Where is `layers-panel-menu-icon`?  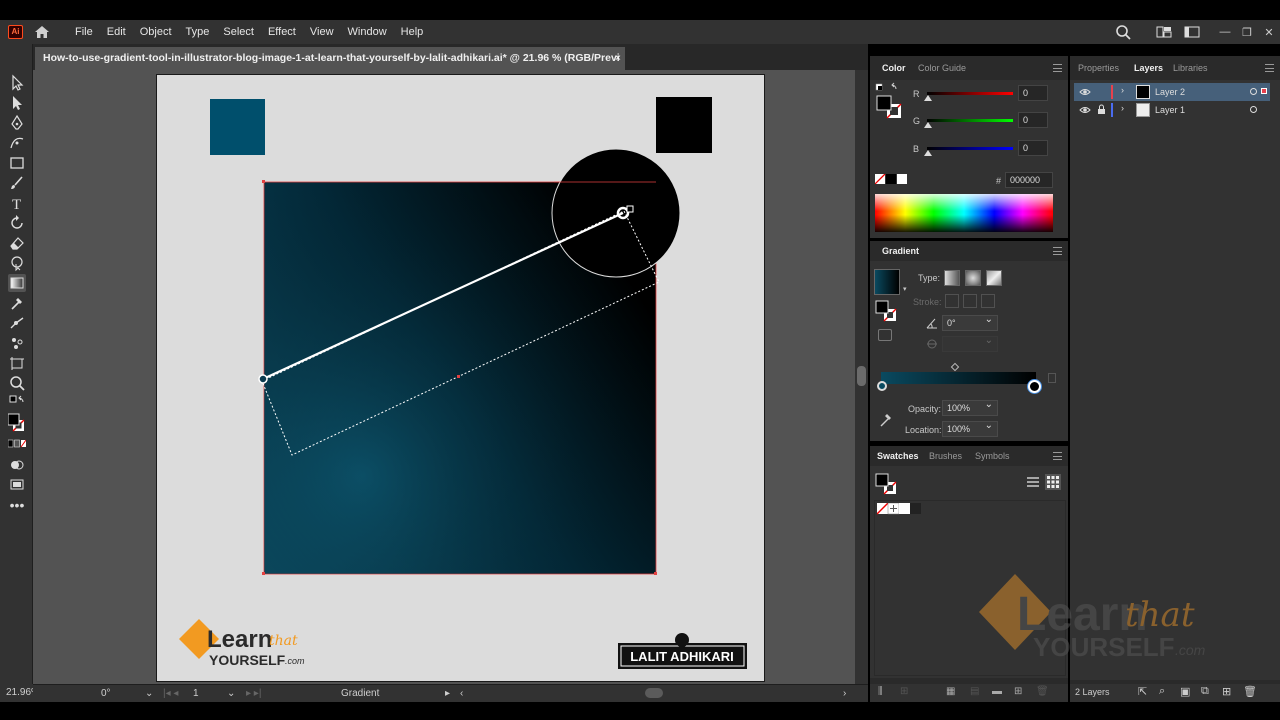 layers-panel-menu-icon is located at coordinates (1269, 68).